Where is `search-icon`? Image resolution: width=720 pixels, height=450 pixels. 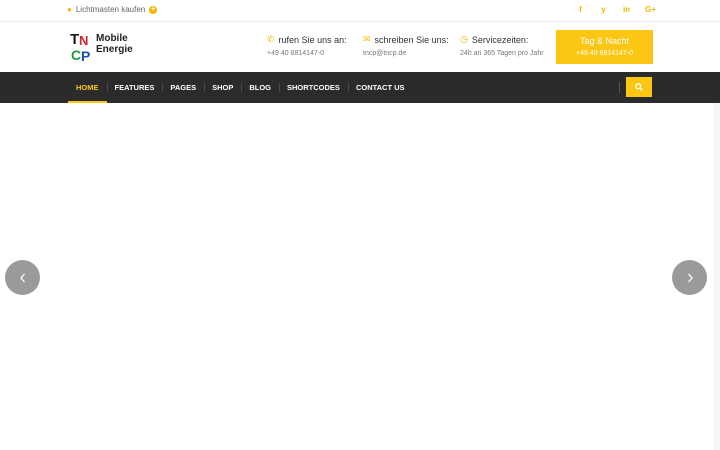 search-icon is located at coordinates (639, 87).